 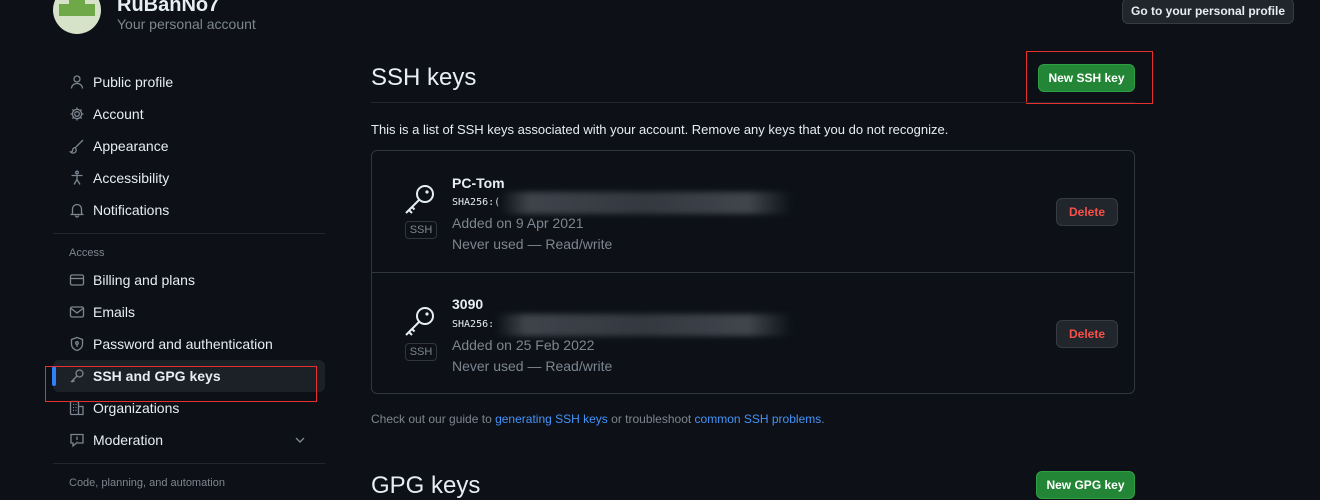 I want to click on account-username: RuBanNo7, so click(x=168, y=8).